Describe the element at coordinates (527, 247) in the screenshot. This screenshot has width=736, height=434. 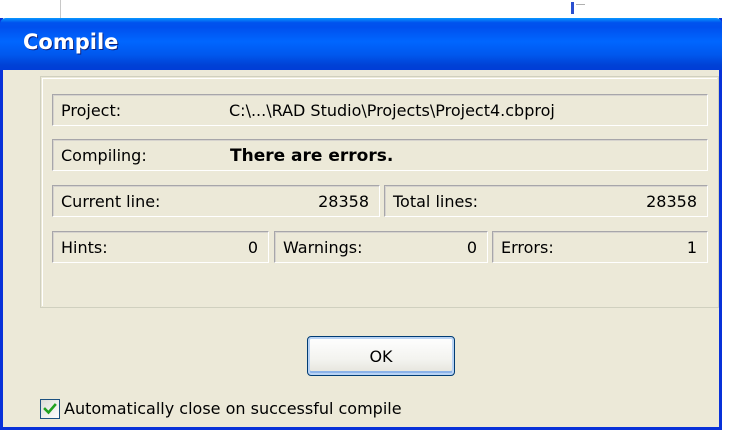
I see `errors-label: Errors:` at that location.